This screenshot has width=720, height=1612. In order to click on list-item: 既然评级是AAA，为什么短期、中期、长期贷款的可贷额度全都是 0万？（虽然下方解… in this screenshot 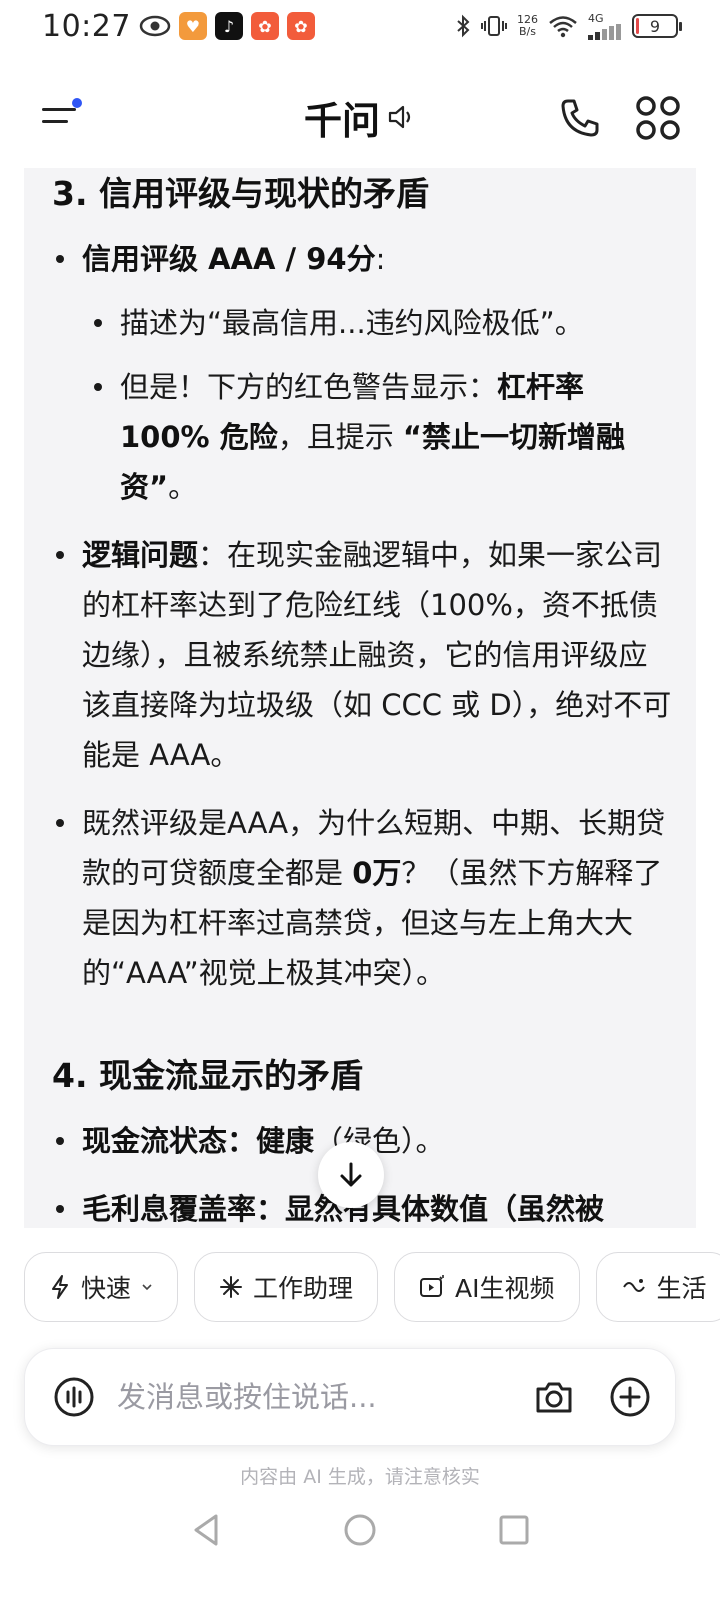, I will do `click(363, 898)`.